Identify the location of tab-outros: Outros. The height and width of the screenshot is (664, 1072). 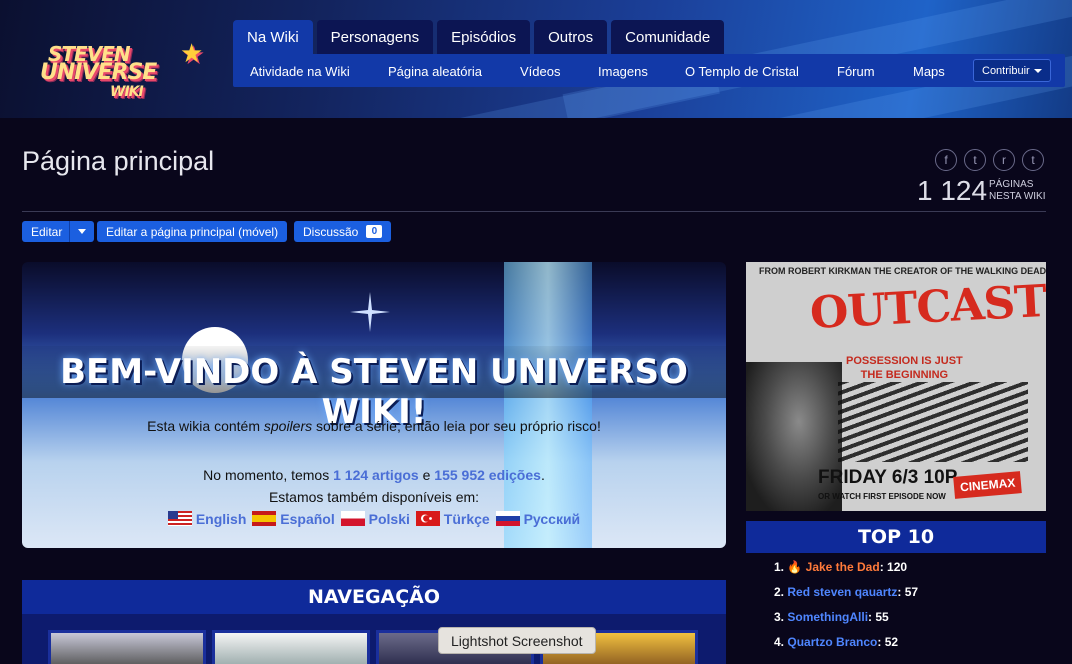
(571, 37).